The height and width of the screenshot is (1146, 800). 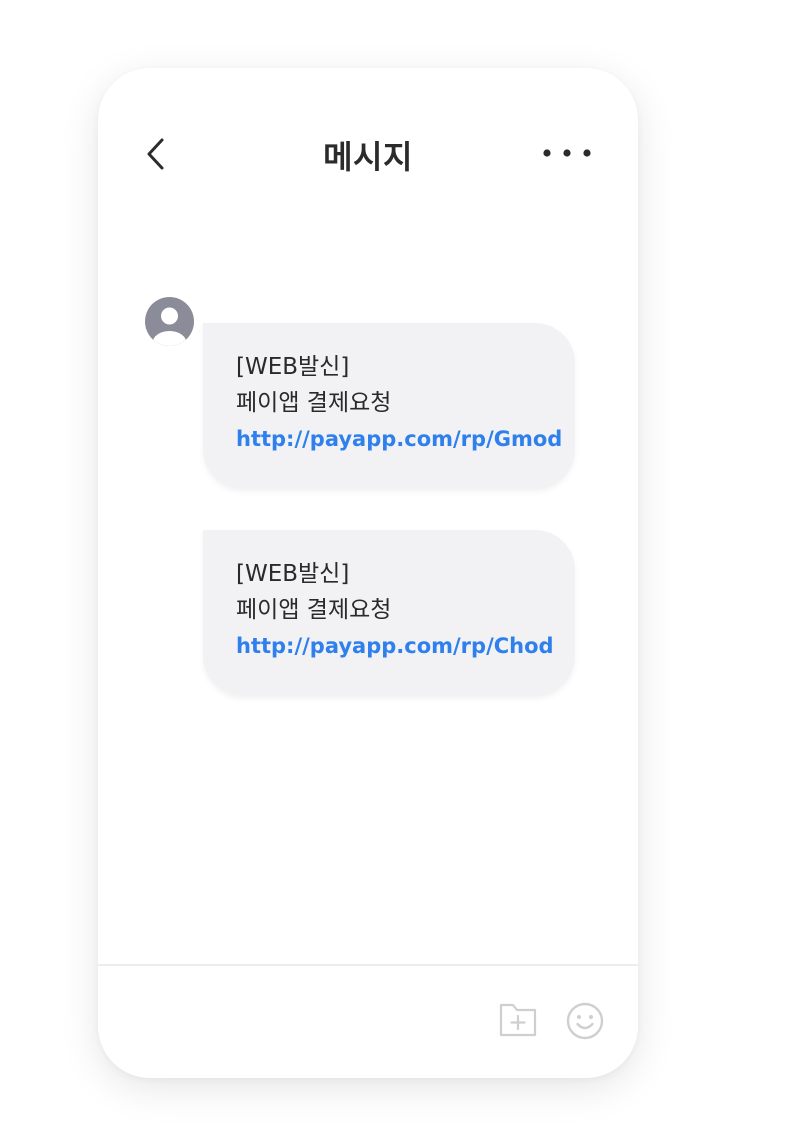 I want to click on smiley-icon, so click(x=585, y=1021).